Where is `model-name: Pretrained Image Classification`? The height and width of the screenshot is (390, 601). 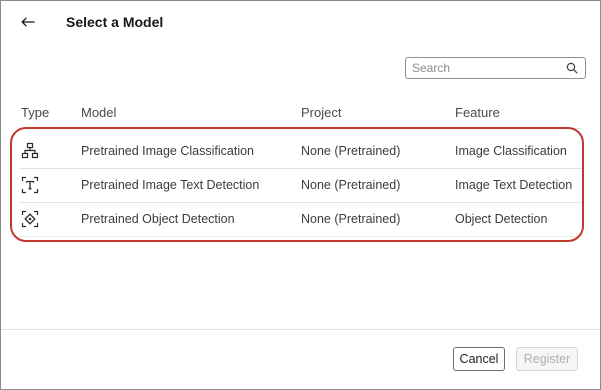
model-name: Pretrained Image Classification is located at coordinates (167, 151).